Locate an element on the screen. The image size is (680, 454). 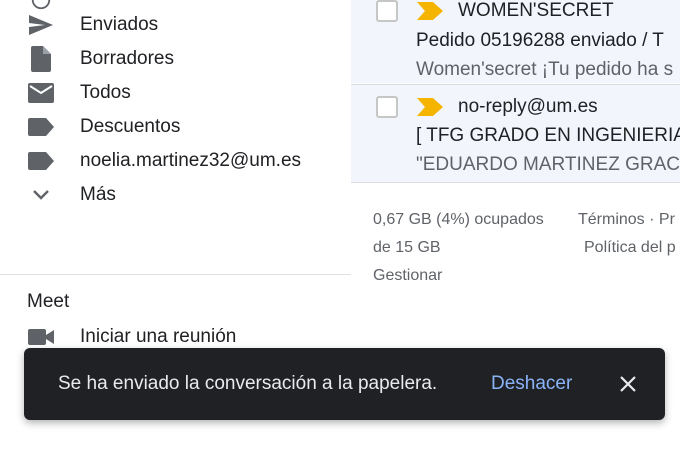
email-subject: [ TFG GRADO EN INGENIERIA is located at coordinates (548, 135).